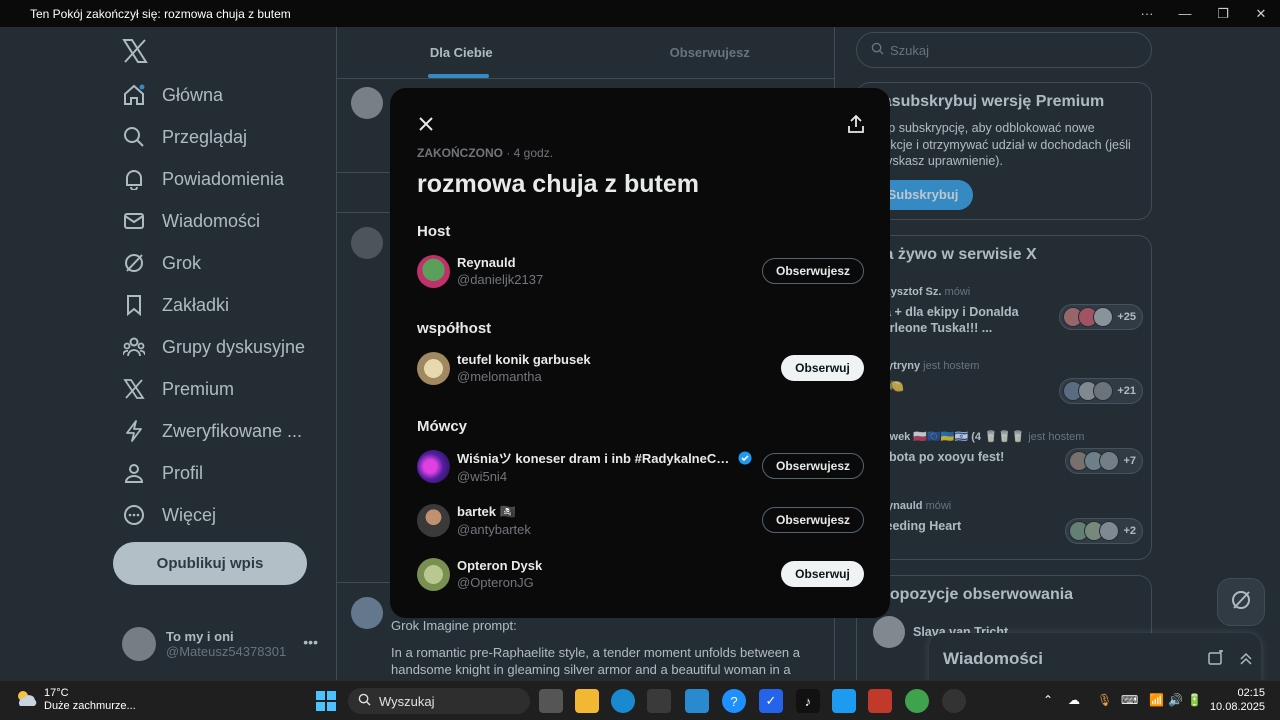 The image size is (1280, 720). What do you see at coordinates (623, 701) in the screenshot?
I see `edge-browser-icon` at bounding box center [623, 701].